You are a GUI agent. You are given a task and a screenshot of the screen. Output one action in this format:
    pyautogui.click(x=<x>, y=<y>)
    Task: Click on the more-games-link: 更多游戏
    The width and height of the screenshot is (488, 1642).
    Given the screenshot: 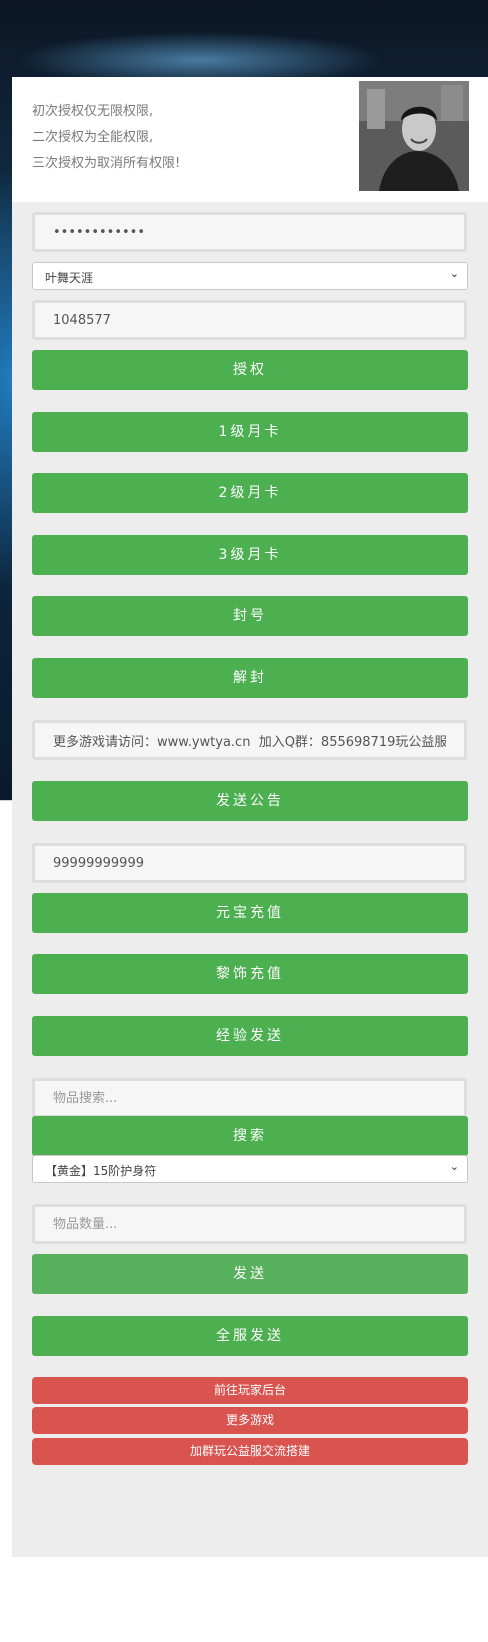 What is the action you would take?
    pyautogui.click(x=250, y=1420)
    